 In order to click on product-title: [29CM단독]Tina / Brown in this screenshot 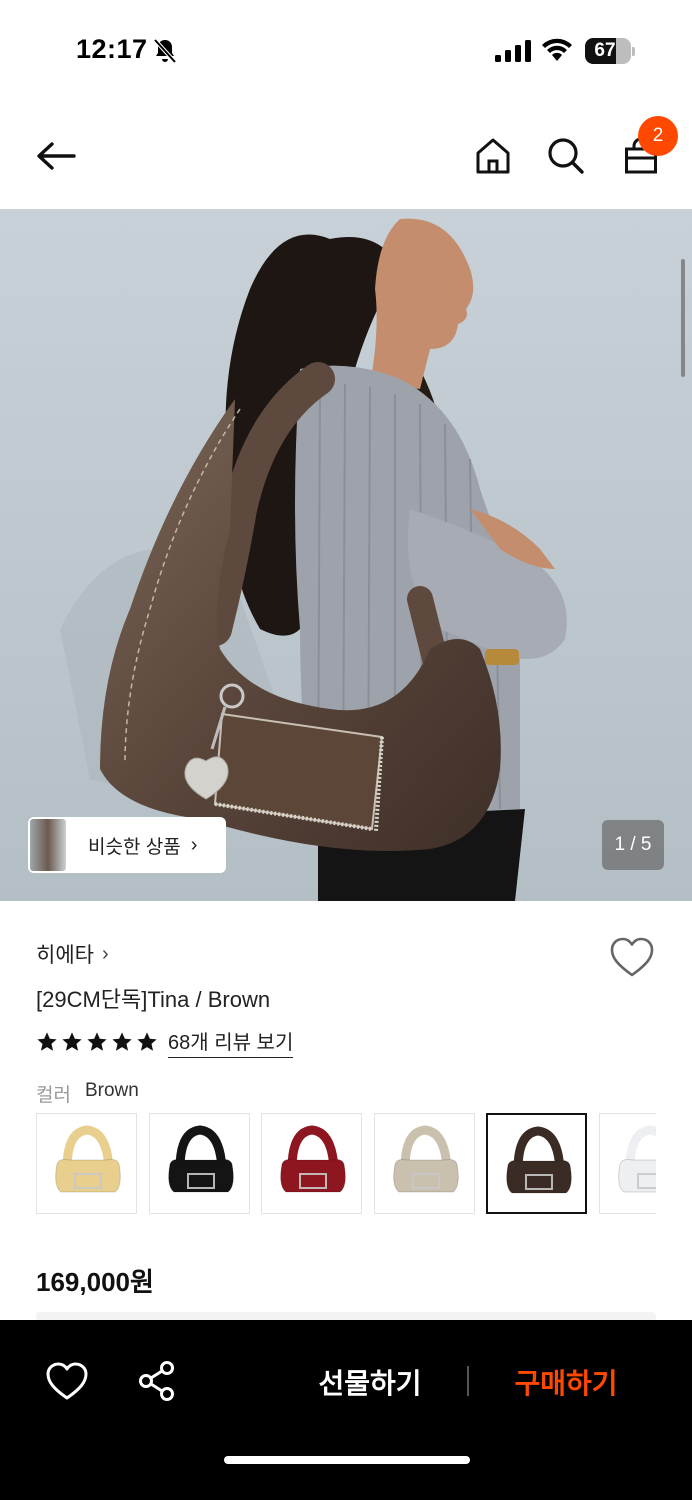, I will do `click(153, 999)`.